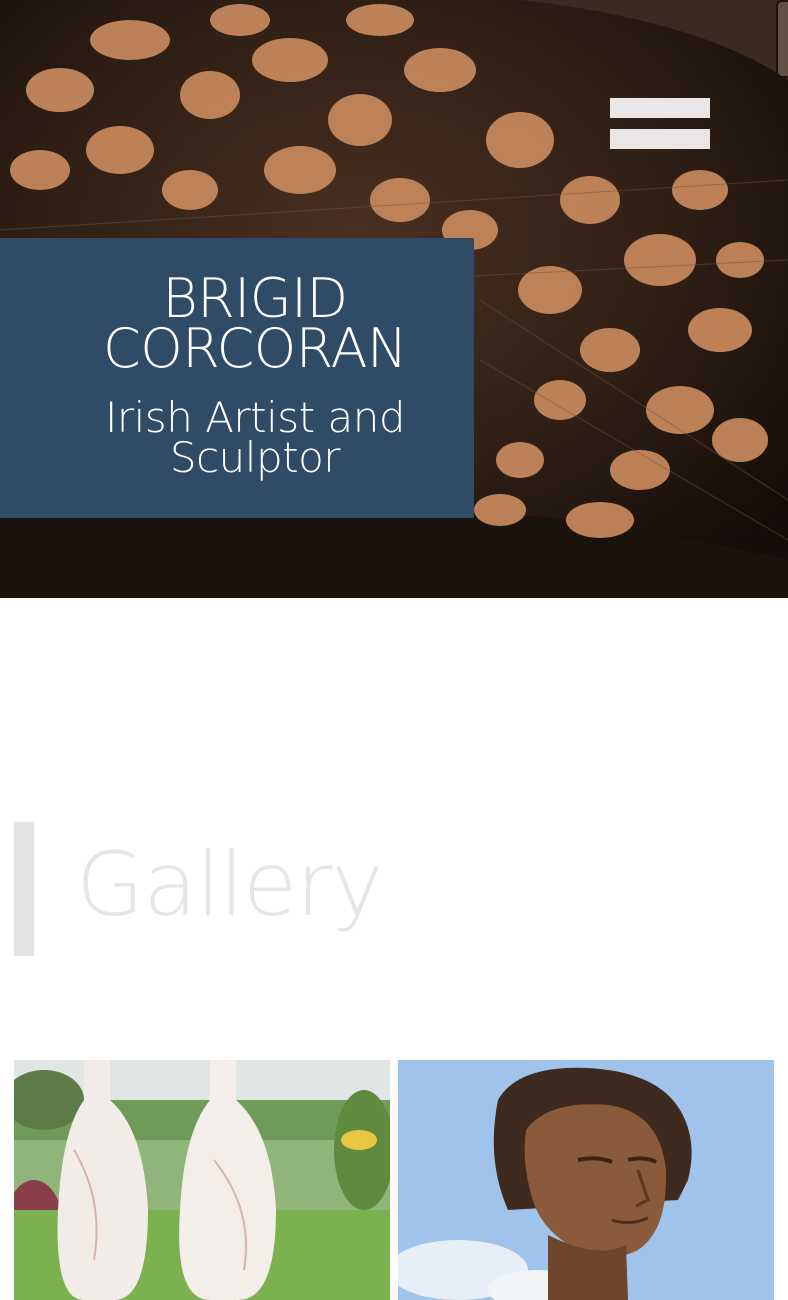 Image resolution: width=788 pixels, height=1300 pixels. Describe the element at coordinates (782, 39) in the screenshot. I see `scrollbar-thumb` at that location.